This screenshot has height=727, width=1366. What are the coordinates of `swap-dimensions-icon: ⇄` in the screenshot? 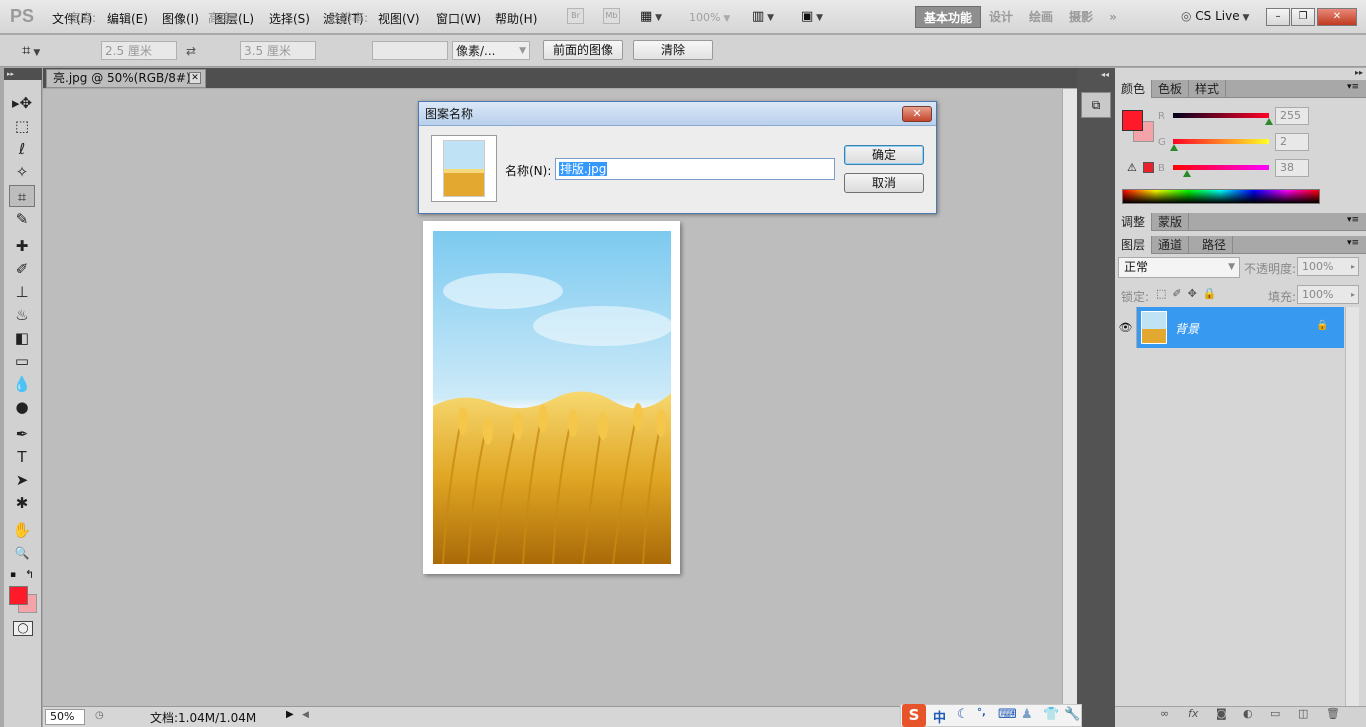 It's located at (191, 51).